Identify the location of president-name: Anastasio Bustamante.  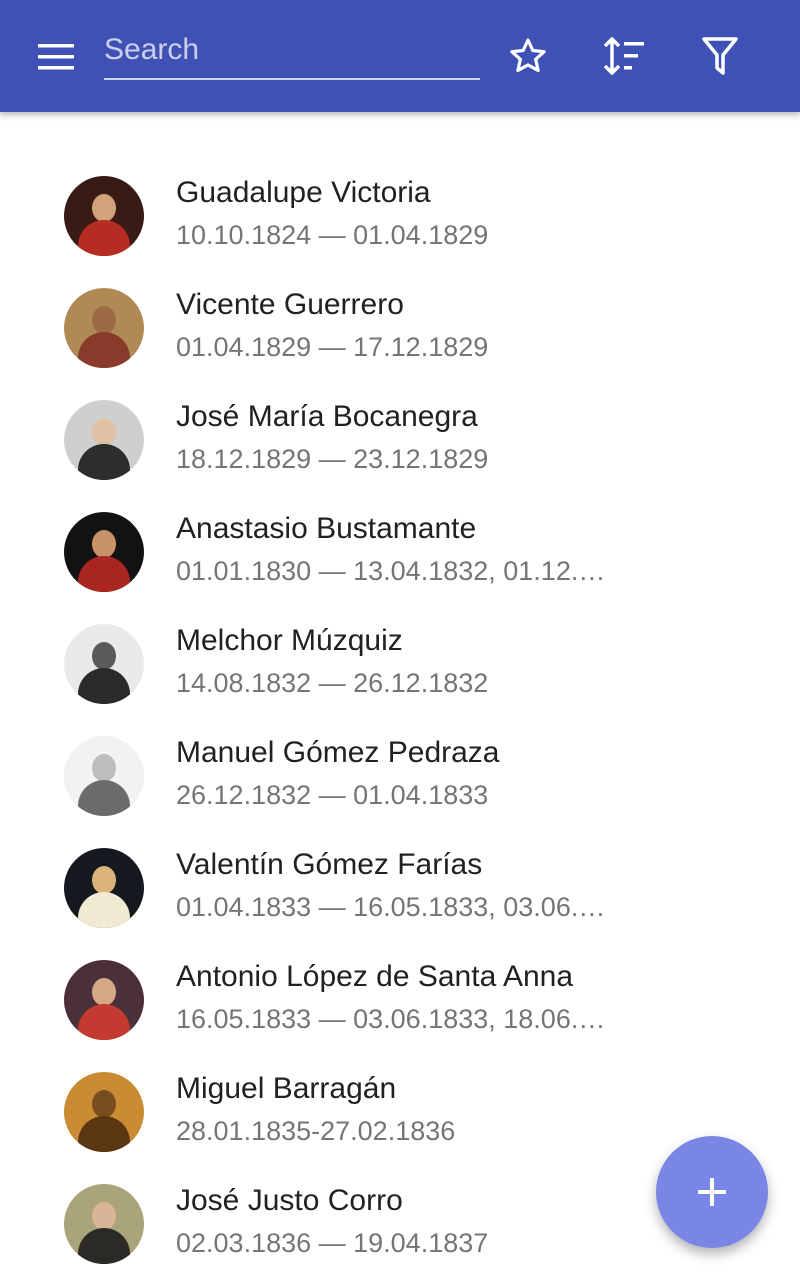
(326, 528).